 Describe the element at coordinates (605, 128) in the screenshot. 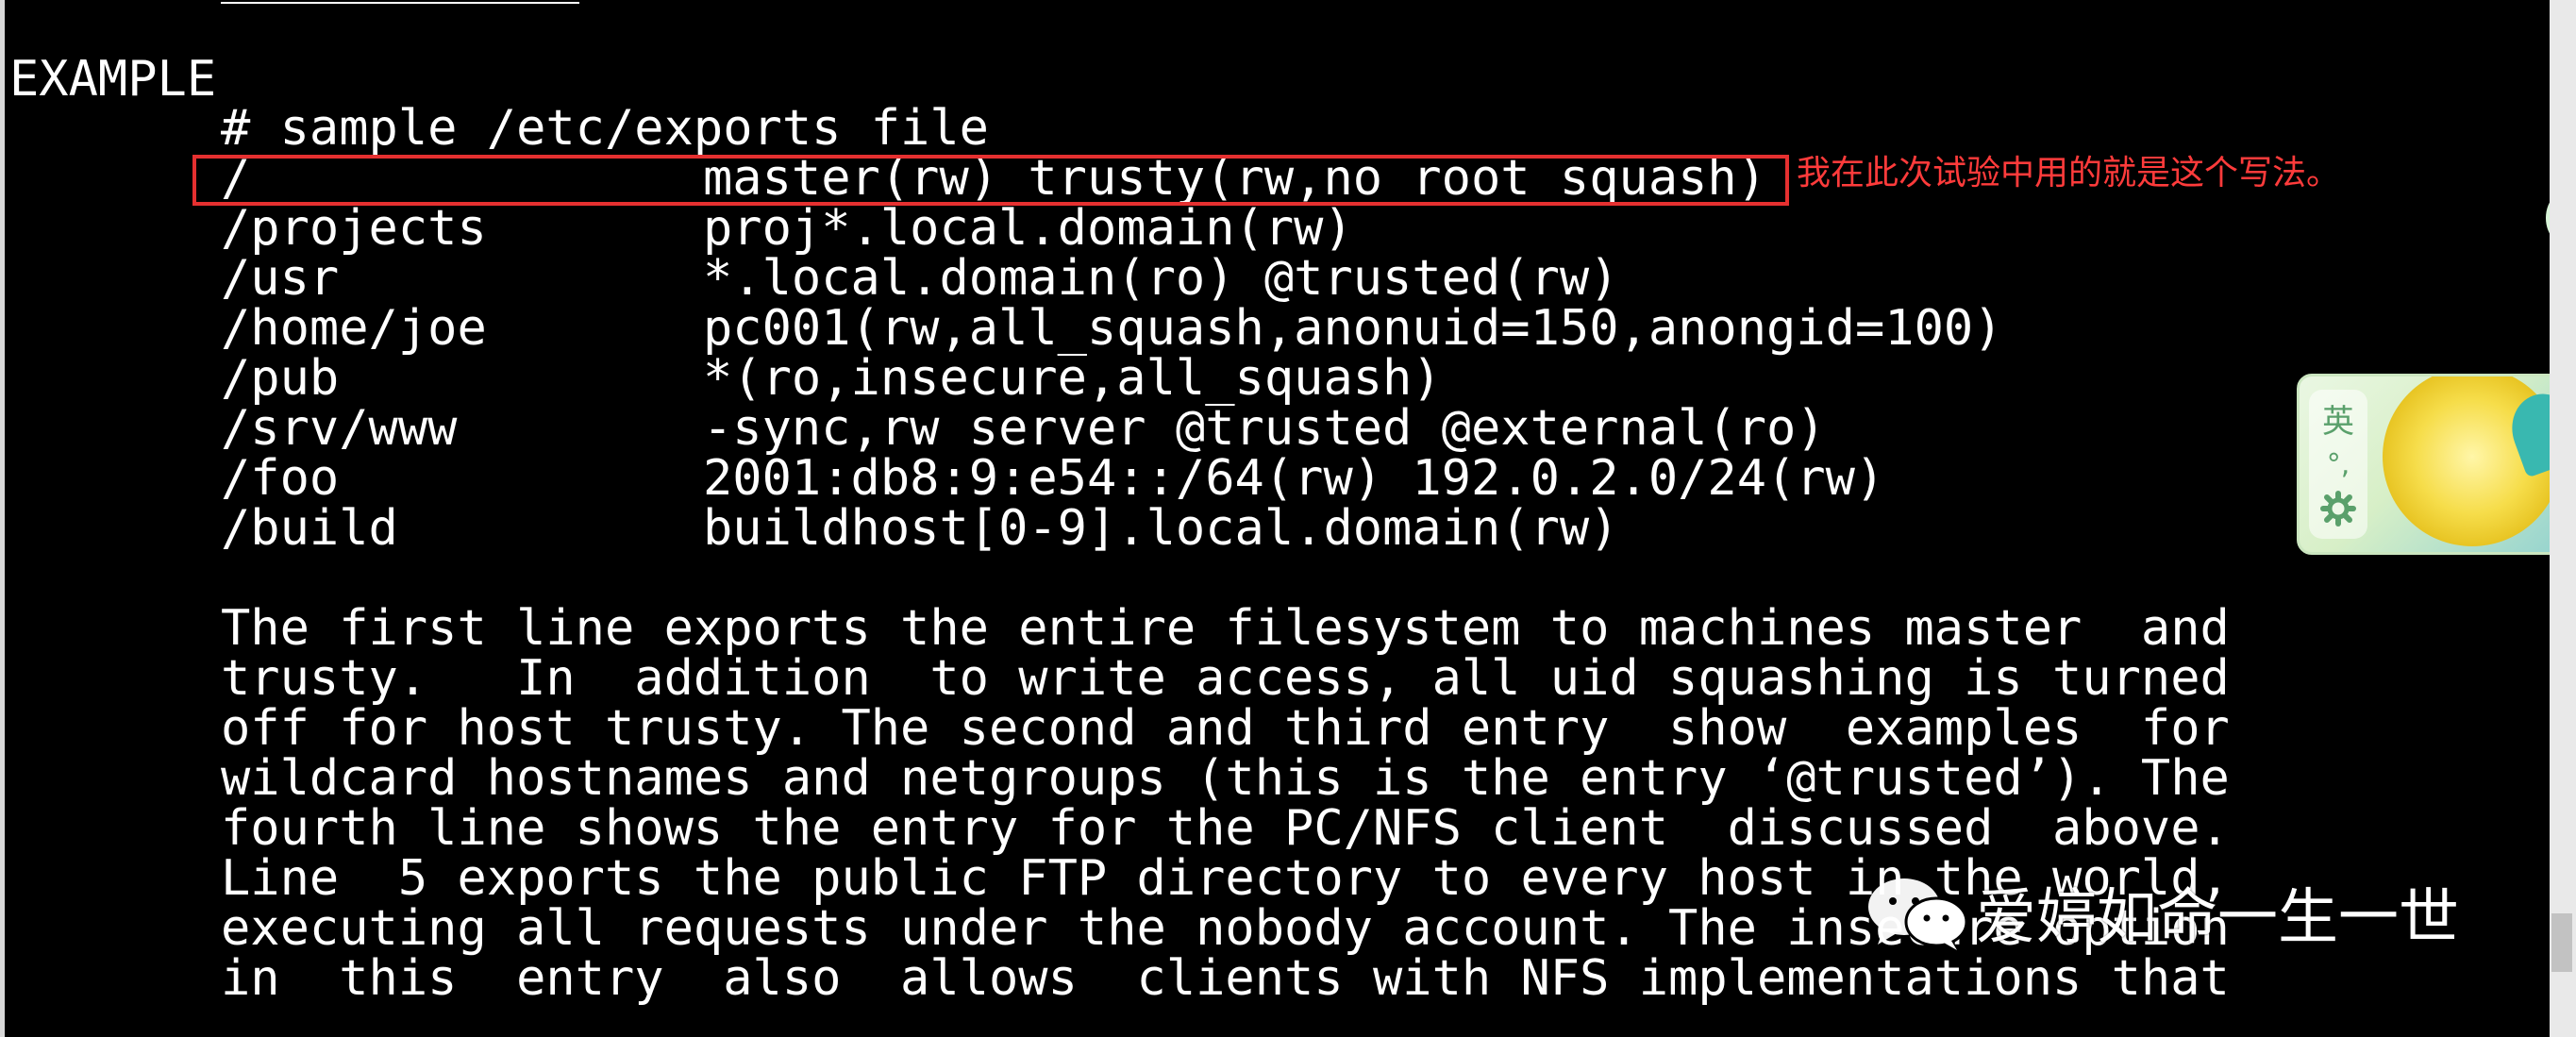

I see `exports-comment: # sample /etc/exports file` at that location.